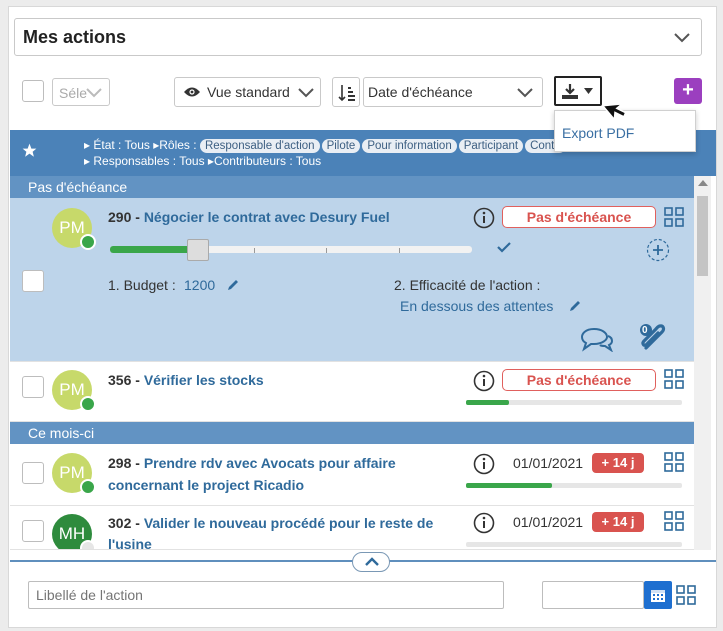 The height and width of the screenshot is (631, 723). I want to click on avatar: PM, so click(74, 229).